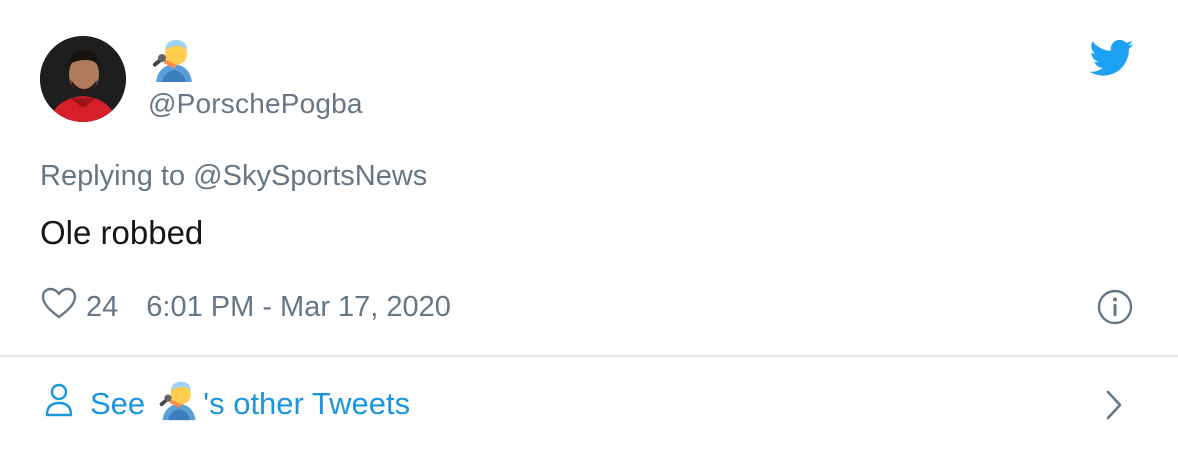 The width and height of the screenshot is (1178, 450). I want to click on twitter-bird-icon, so click(1111, 58).